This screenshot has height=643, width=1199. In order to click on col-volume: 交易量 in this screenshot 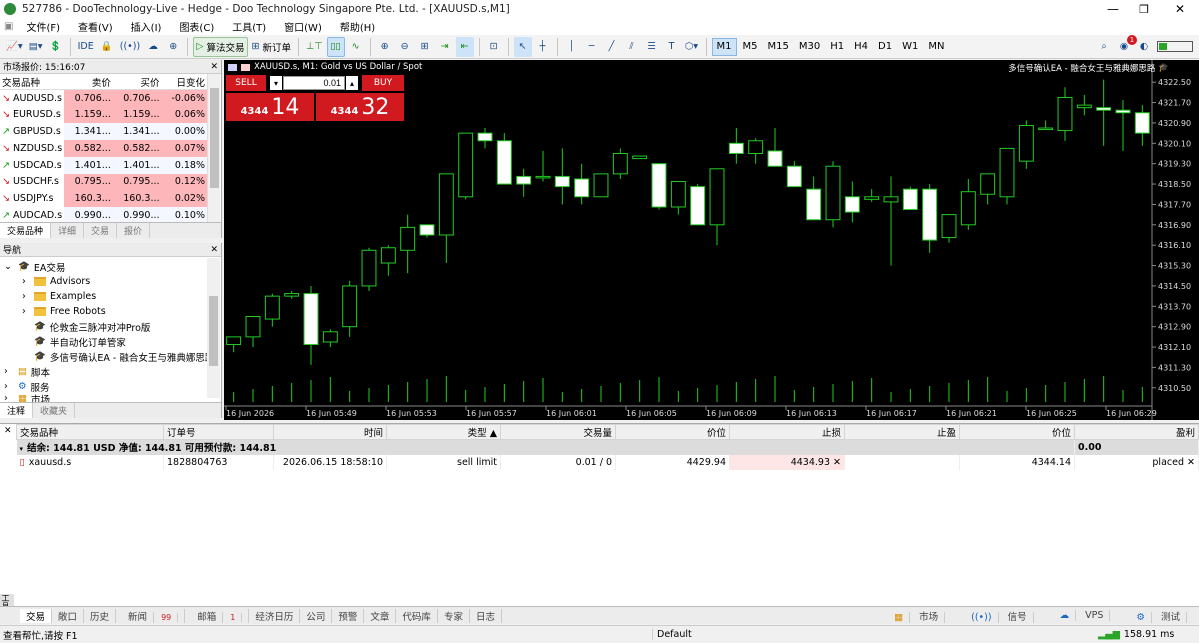, I will do `click(558, 432)`.